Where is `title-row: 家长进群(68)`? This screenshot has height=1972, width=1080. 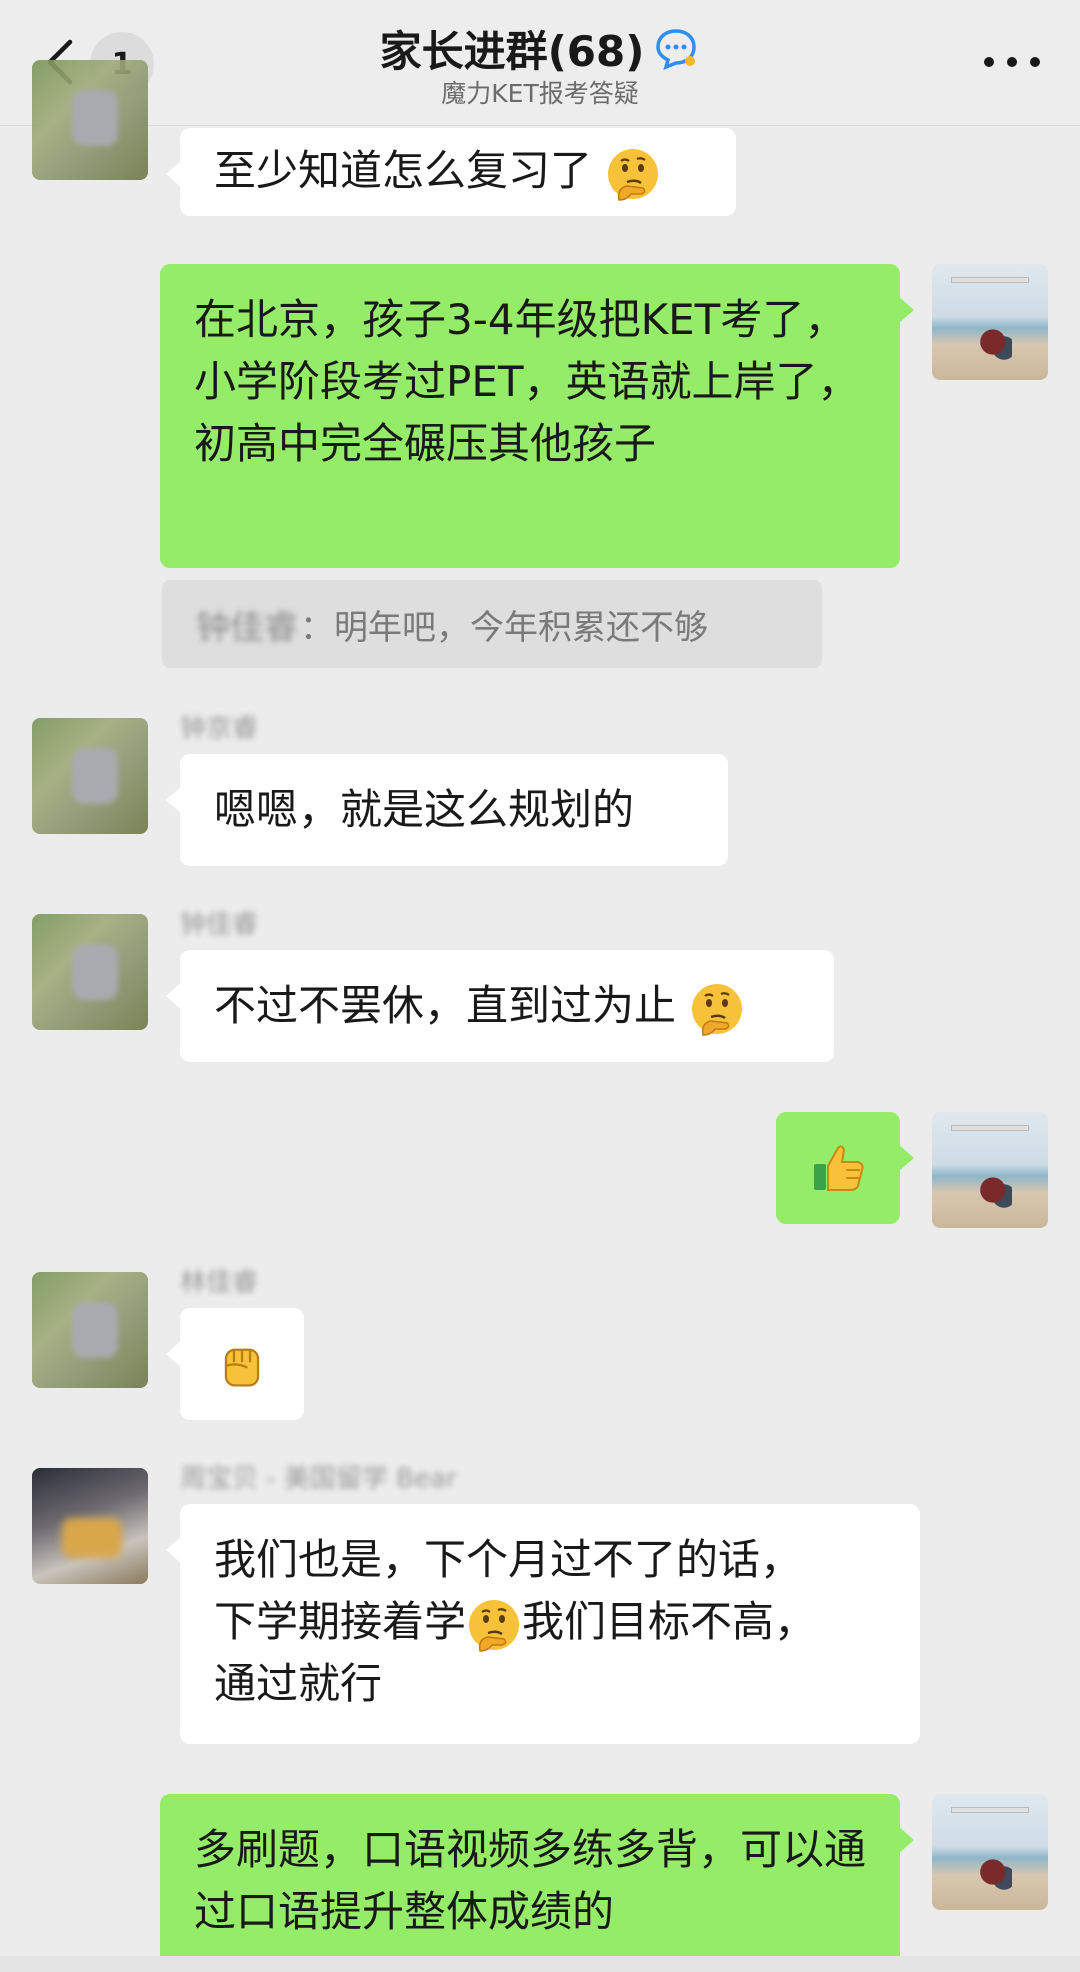 title-row: 家长进群(68) is located at coordinates (540, 48).